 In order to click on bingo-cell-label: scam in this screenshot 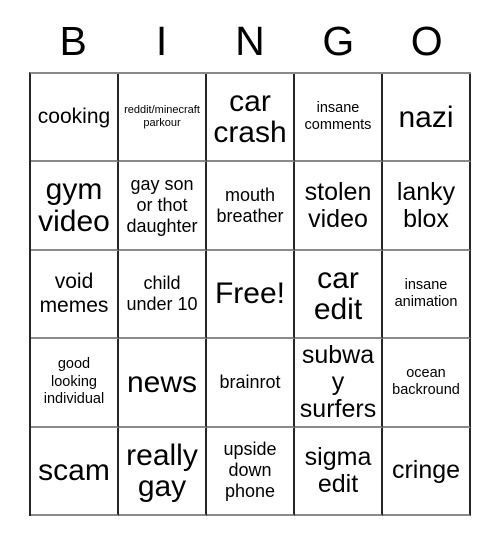, I will do `click(74, 471)`.